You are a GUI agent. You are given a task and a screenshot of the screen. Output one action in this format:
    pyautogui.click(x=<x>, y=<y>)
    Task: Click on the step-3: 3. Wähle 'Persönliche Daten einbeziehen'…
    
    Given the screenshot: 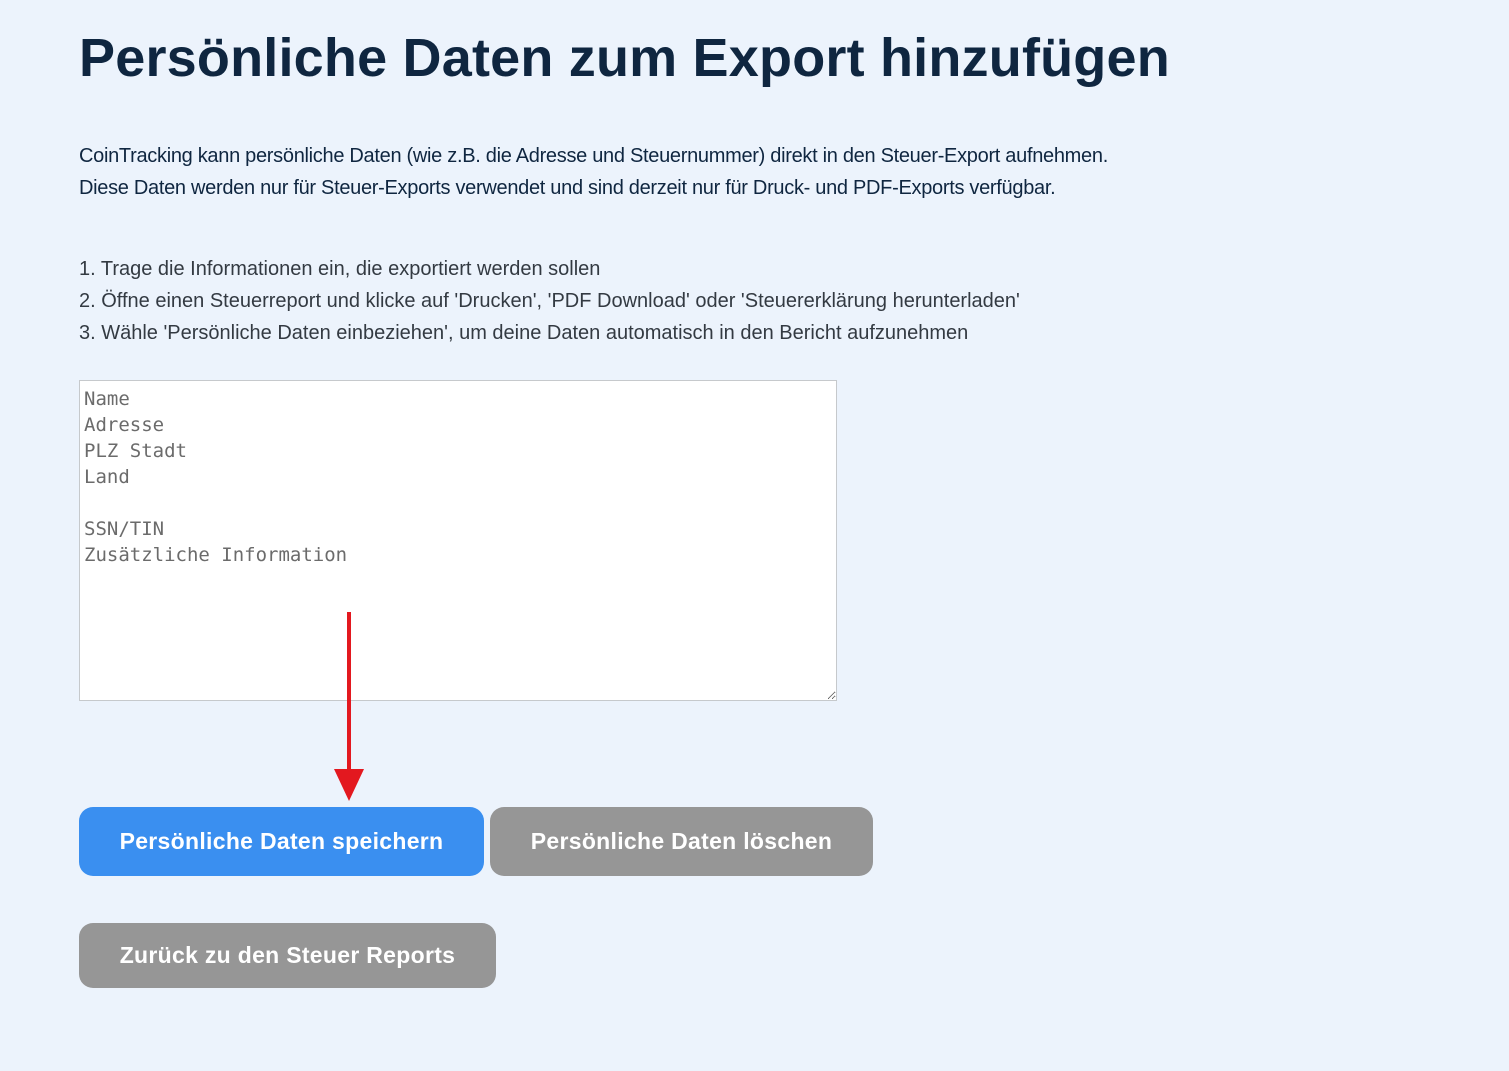 What is the action you would take?
    pyautogui.click(x=524, y=333)
    